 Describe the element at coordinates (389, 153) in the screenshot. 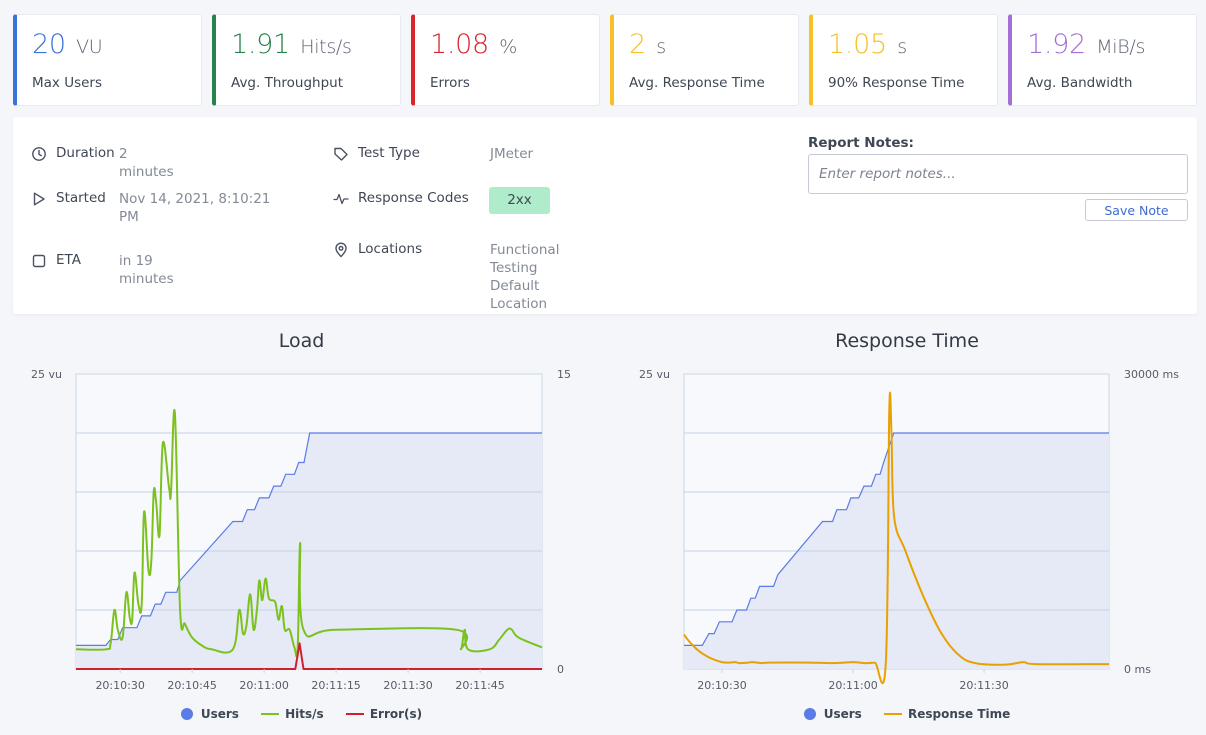

I see `info-label: Test Type` at that location.